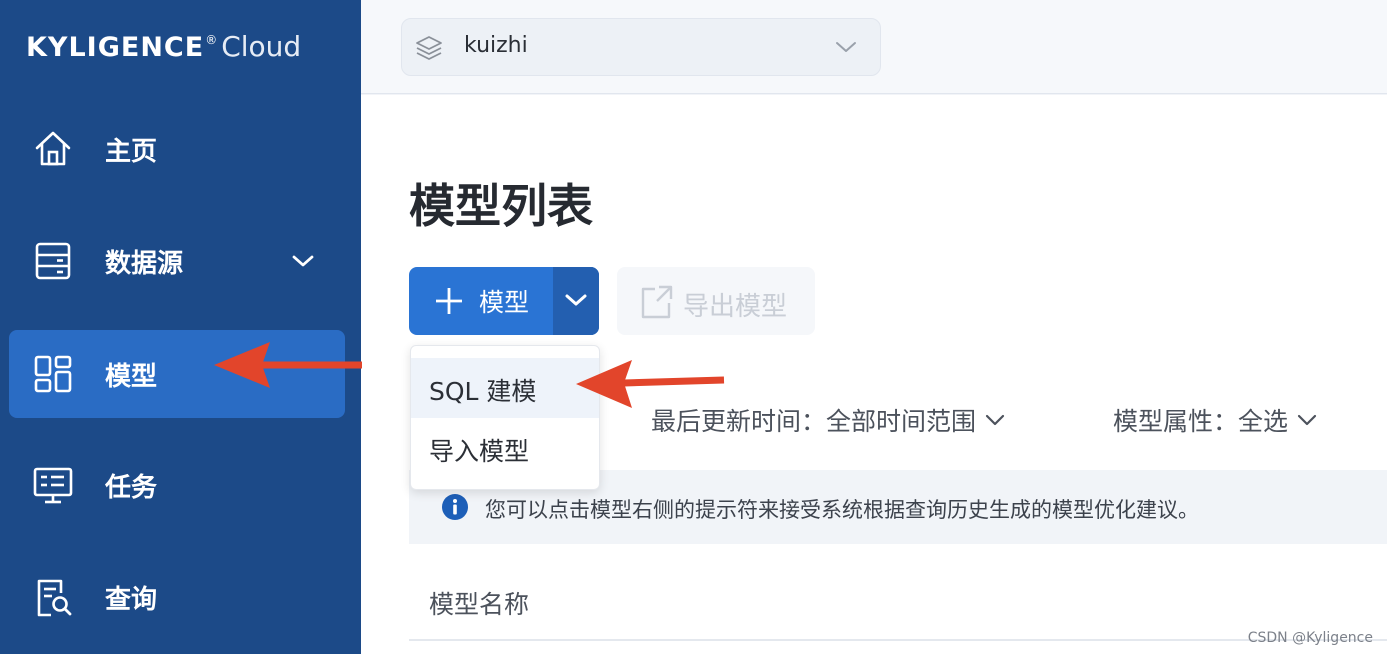  I want to click on project-select: kuizhi, so click(641, 47).